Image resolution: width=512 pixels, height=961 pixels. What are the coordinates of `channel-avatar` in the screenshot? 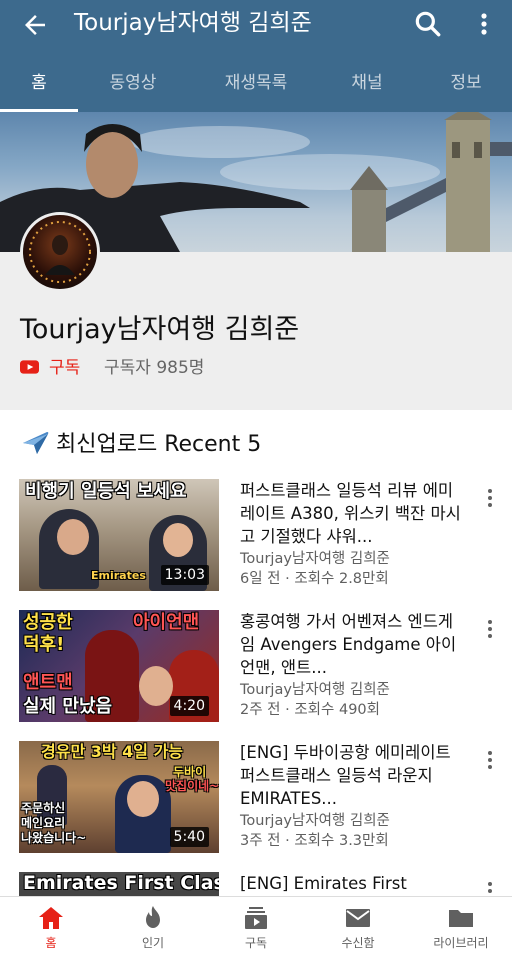 It's located at (60, 252).